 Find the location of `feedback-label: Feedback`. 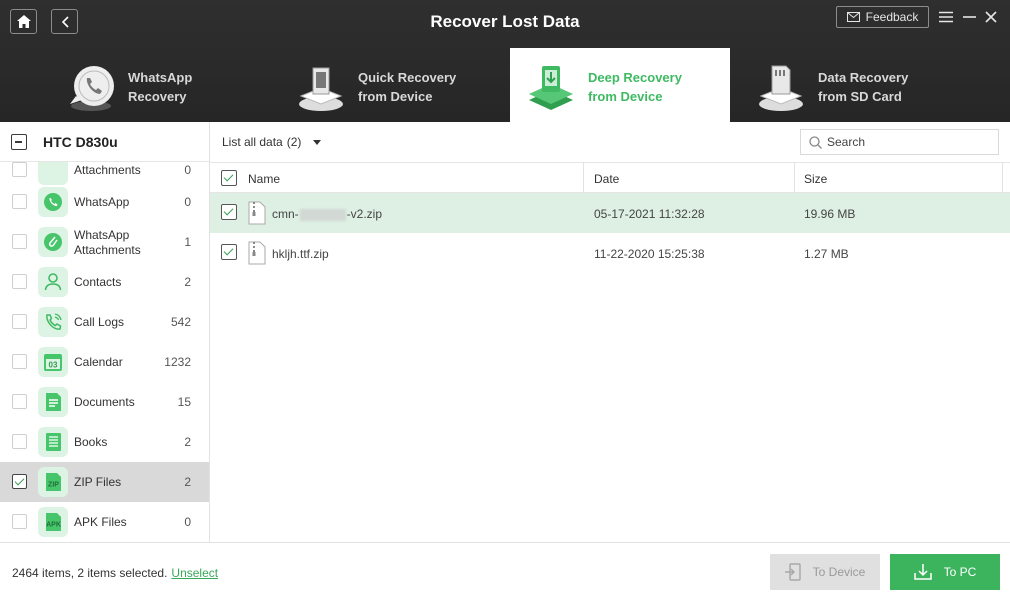

feedback-label: Feedback is located at coordinates (892, 17).